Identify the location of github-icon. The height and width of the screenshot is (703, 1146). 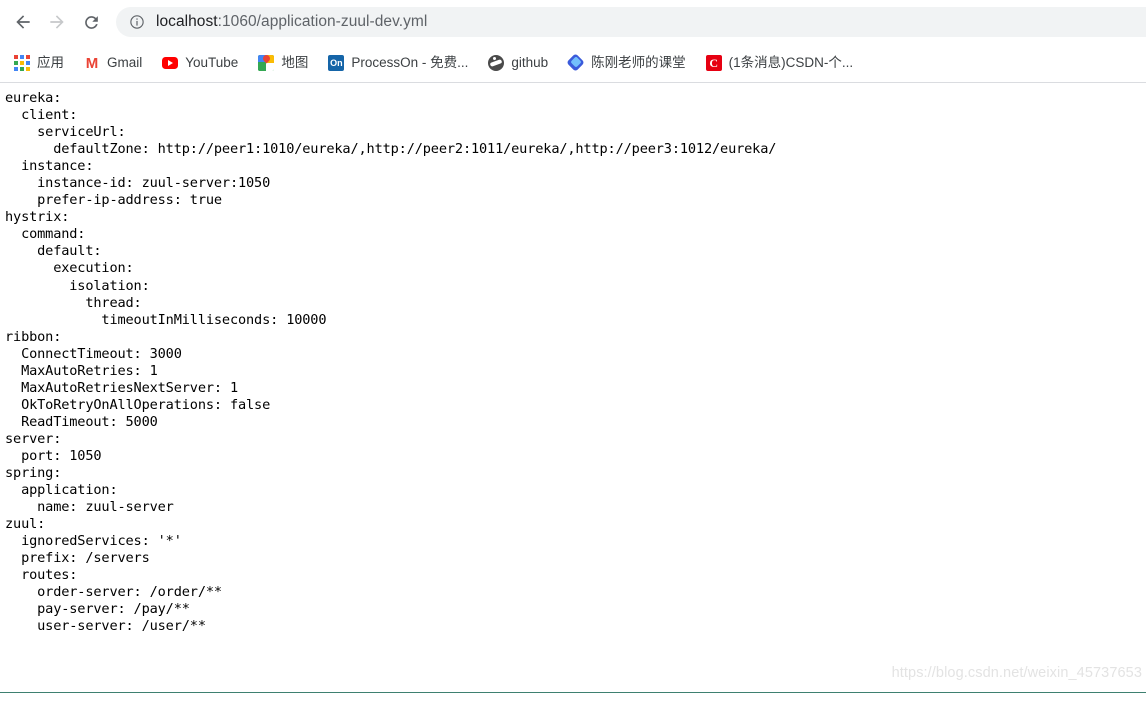
(496, 63).